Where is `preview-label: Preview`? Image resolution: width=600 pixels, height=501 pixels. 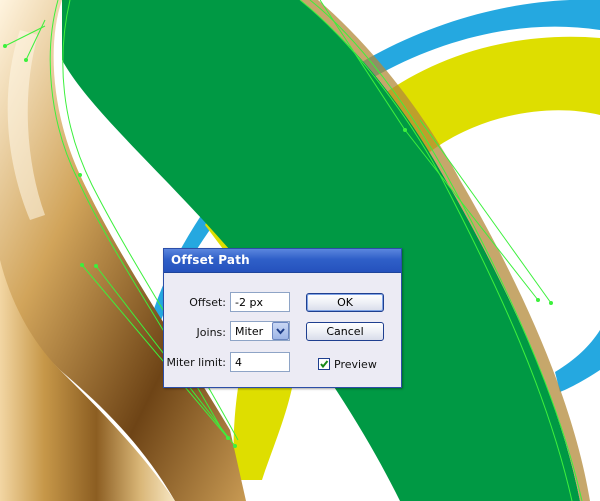
preview-label: Preview is located at coordinates (359, 364).